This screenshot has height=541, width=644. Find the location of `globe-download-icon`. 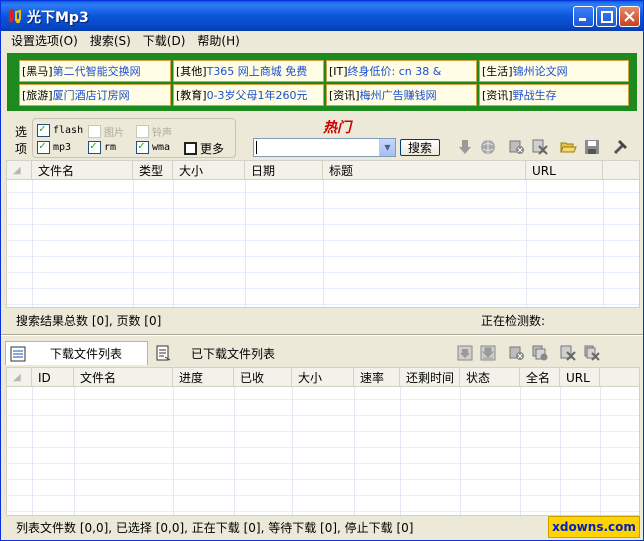

globe-download-icon is located at coordinates (488, 147).